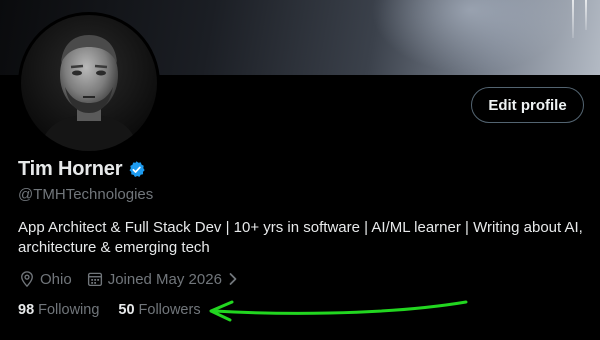  I want to click on follow-stats: 98 Following 50 Followers, so click(109, 310).